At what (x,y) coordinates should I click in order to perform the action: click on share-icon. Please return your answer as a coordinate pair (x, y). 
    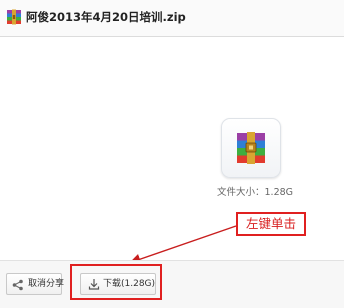
    Looking at the image, I should click on (18, 289).